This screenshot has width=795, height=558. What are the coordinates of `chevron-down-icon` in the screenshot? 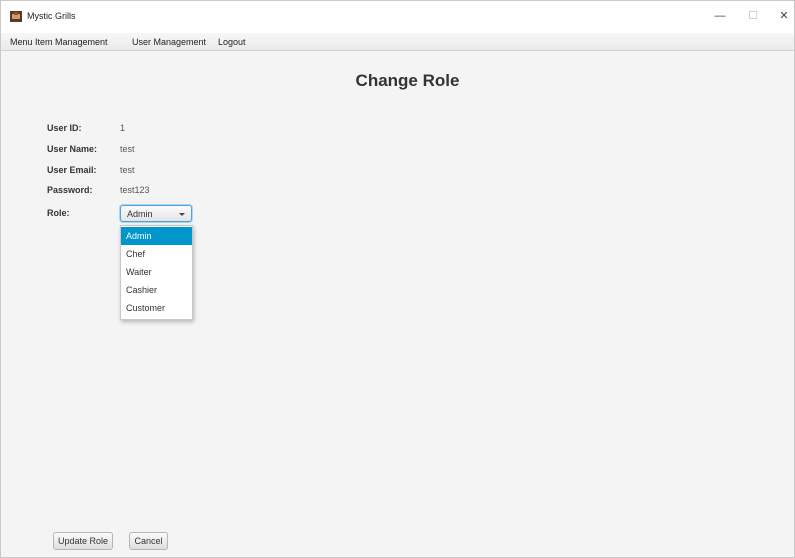 It's located at (182, 214).